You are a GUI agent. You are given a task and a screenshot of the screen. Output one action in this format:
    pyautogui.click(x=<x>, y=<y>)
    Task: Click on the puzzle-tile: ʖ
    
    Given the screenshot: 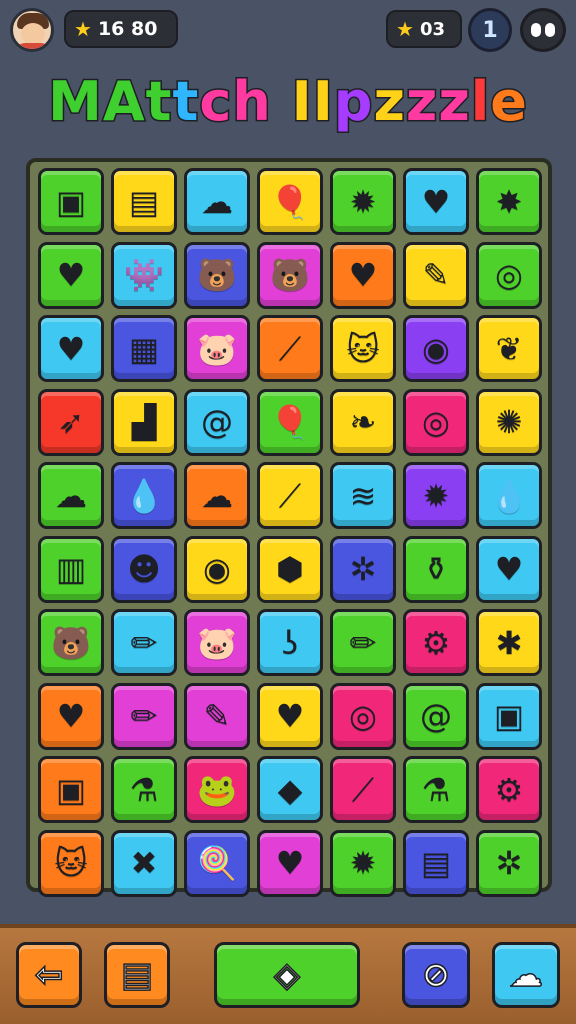 What is the action you would take?
    pyautogui.click(x=290, y=642)
    